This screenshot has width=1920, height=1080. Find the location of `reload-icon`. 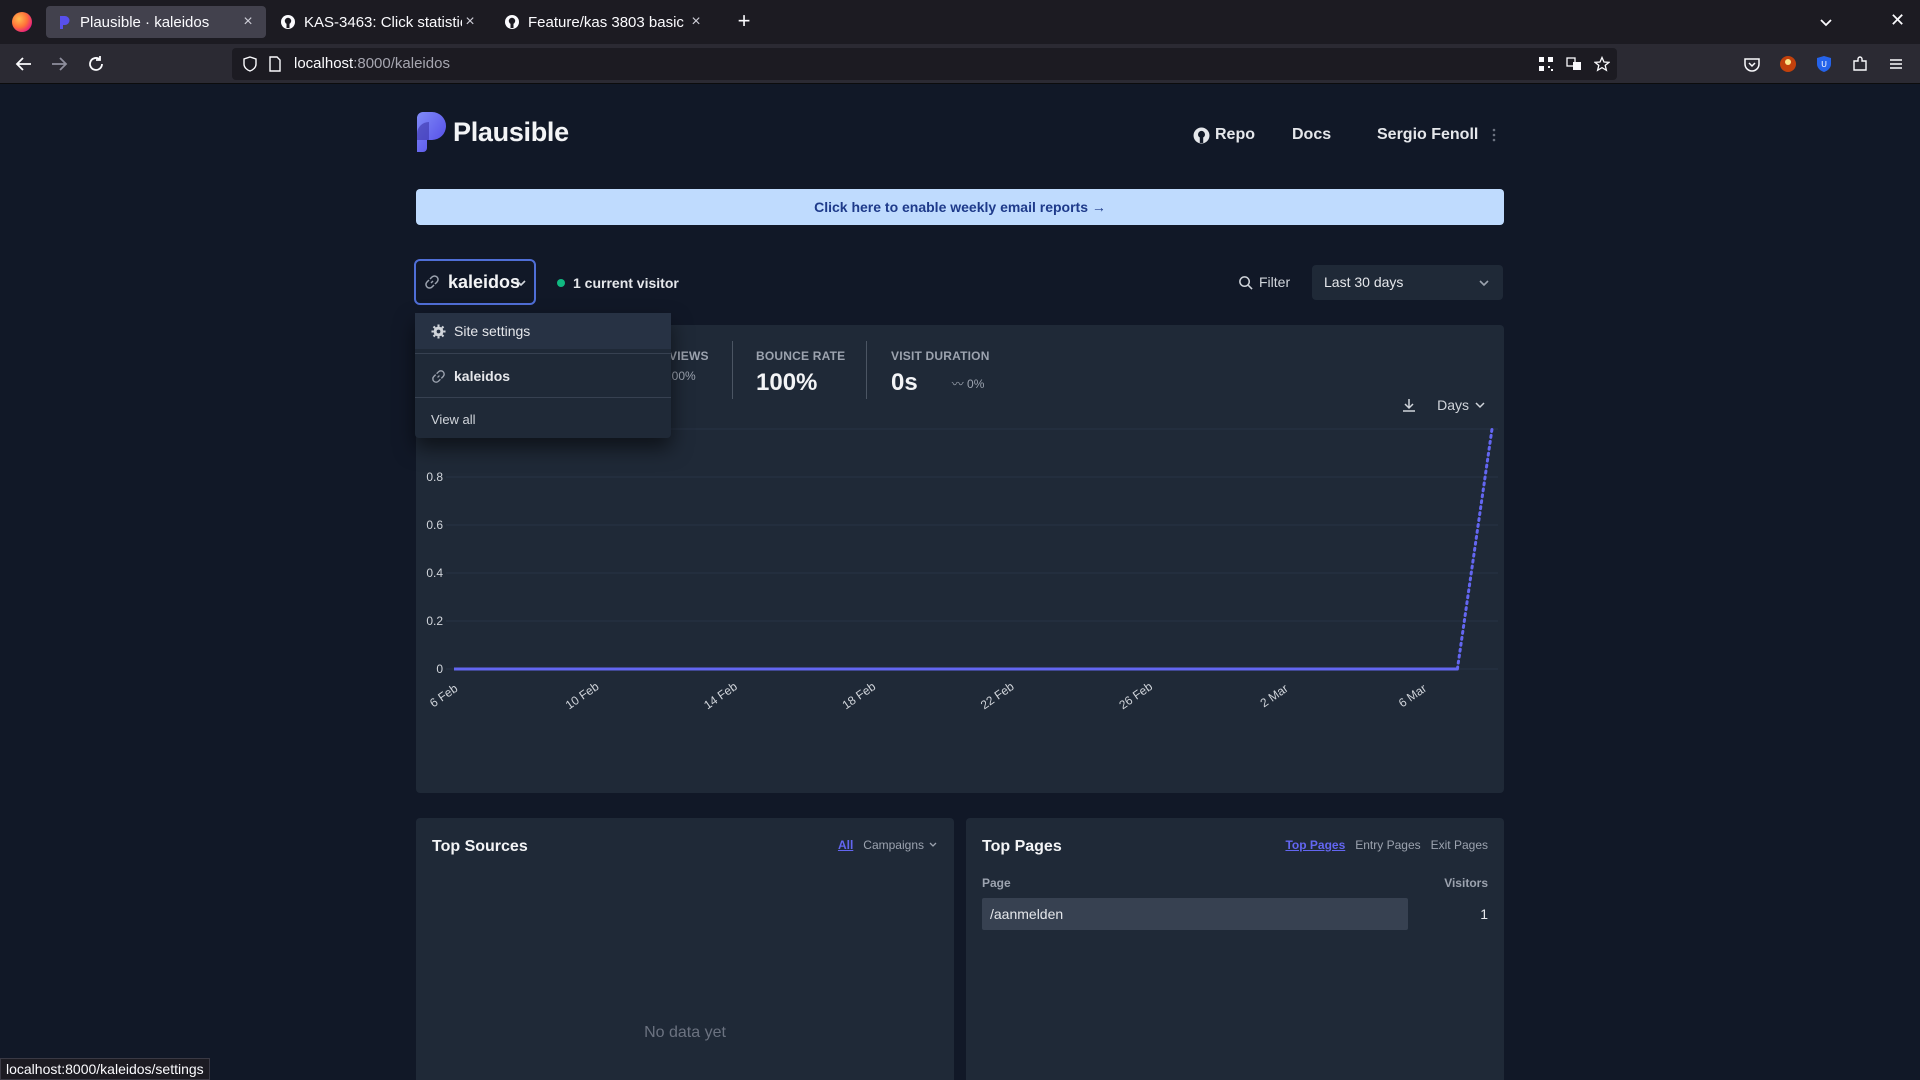

reload-icon is located at coordinates (96, 64).